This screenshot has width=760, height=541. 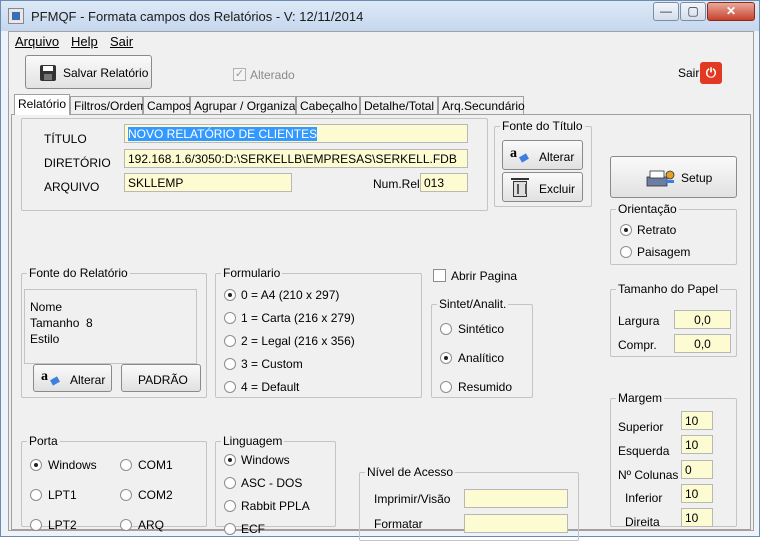 What do you see at coordinates (106, 73) in the screenshot?
I see `save-report-label: Salvar Relatório` at bounding box center [106, 73].